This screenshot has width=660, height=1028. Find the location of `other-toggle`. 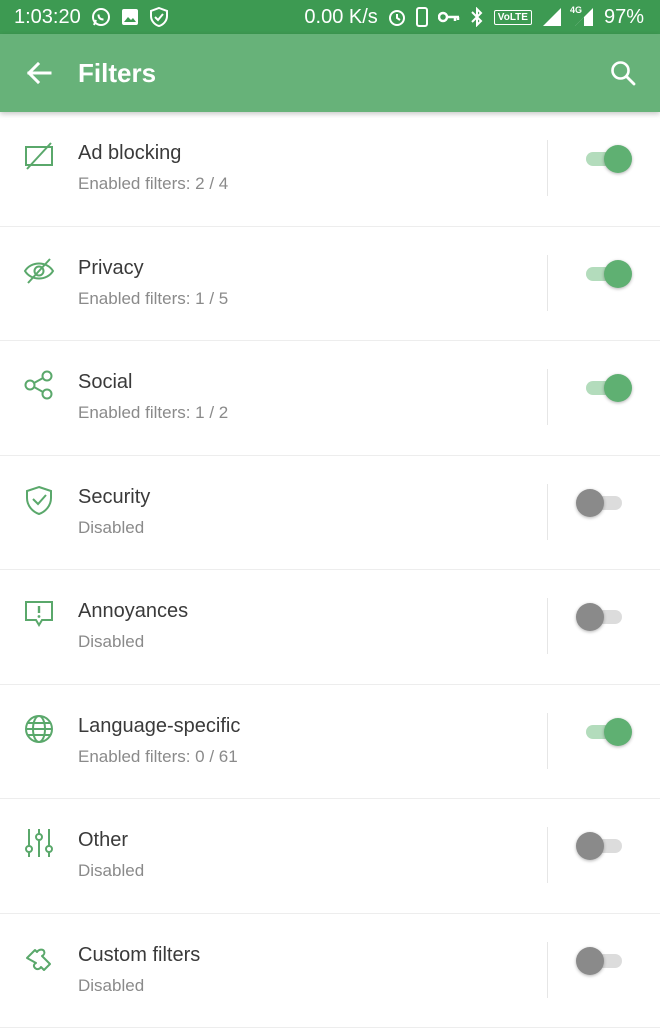

other-toggle is located at coordinates (605, 846).